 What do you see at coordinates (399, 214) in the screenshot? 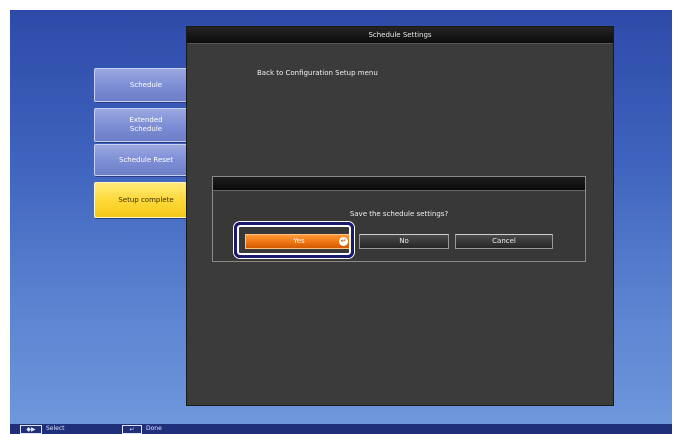
I see `dialog-message: Save the schedule settings?` at bounding box center [399, 214].